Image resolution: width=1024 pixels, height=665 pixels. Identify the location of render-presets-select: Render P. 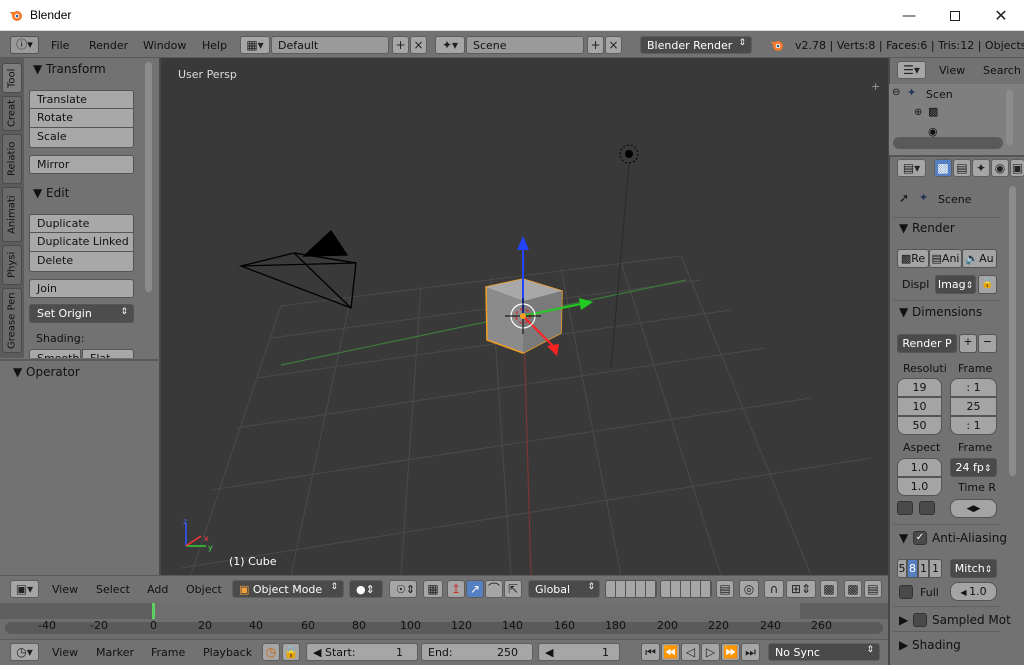
(927, 343).